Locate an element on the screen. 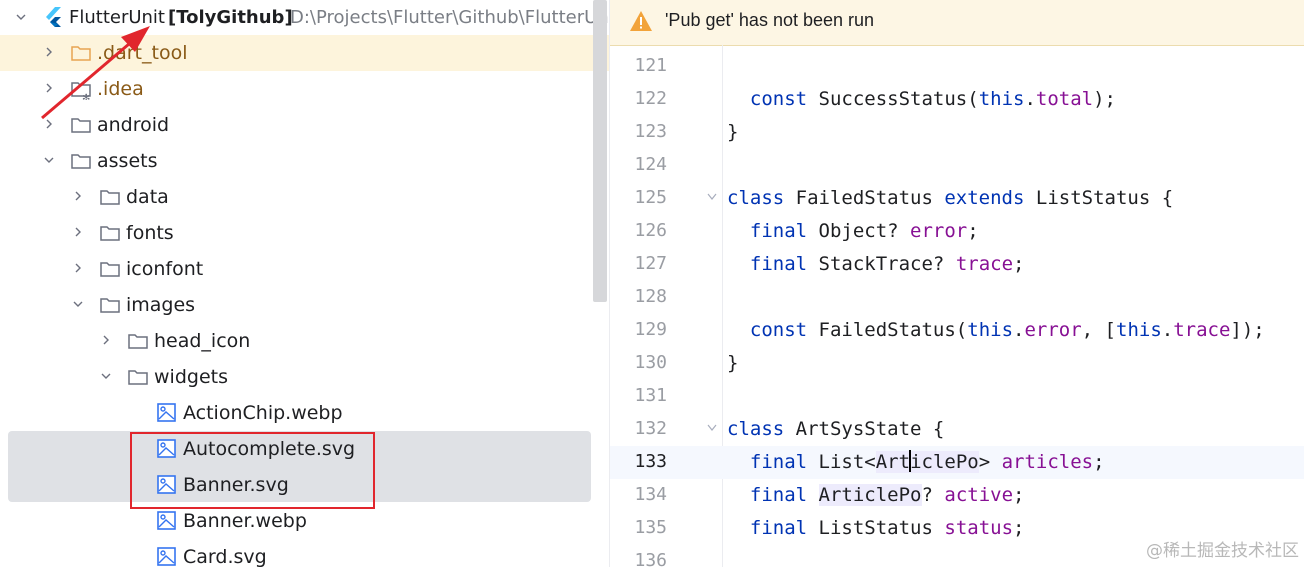  line-number: 125 is located at coordinates (650, 197).